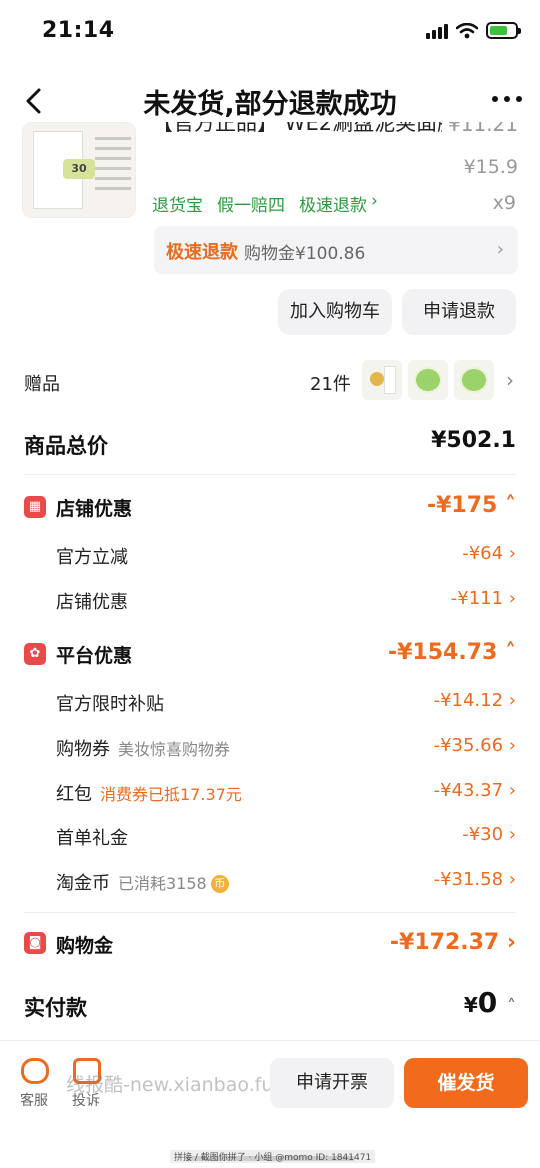 This screenshot has width=540, height=1168. What do you see at coordinates (467, 30) in the screenshot?
I see `wifi-icon` at bounding box center [467, 30].